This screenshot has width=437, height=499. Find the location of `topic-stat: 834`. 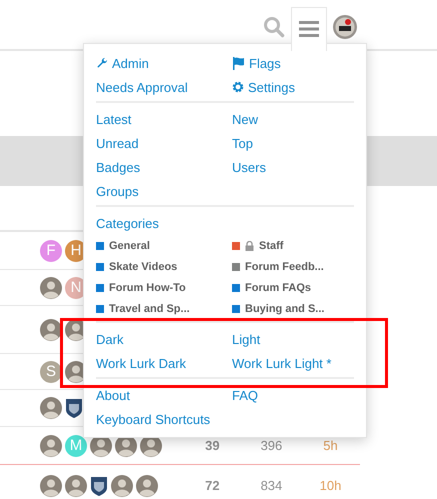

topic-stat: 834 is located at coordinates (272, 485).